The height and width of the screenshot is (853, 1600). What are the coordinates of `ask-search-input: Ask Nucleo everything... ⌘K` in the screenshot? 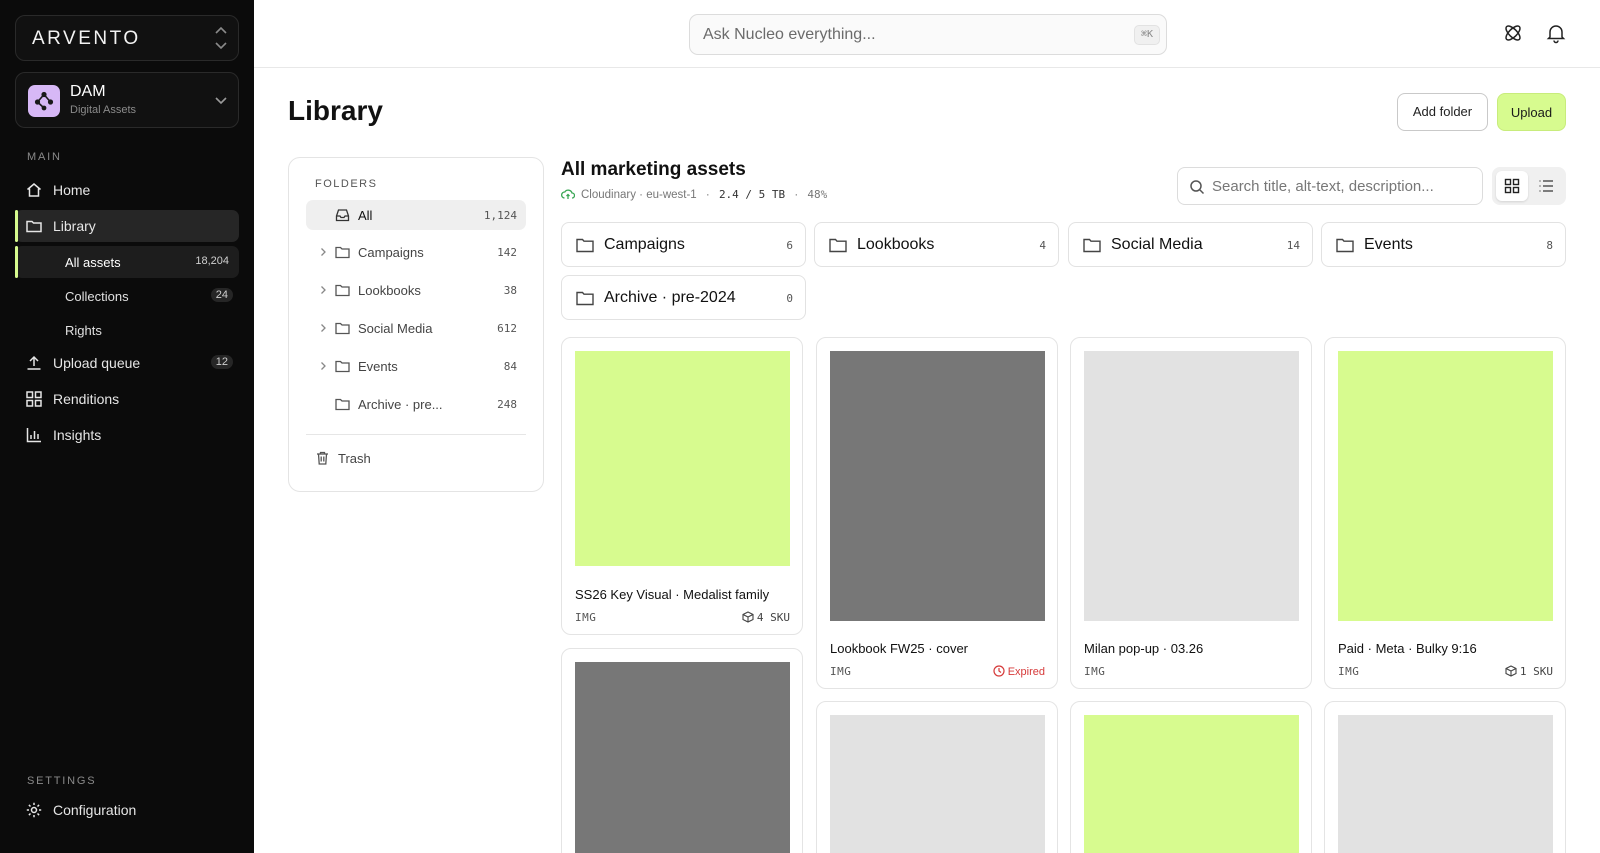 It's located at (928, 34).